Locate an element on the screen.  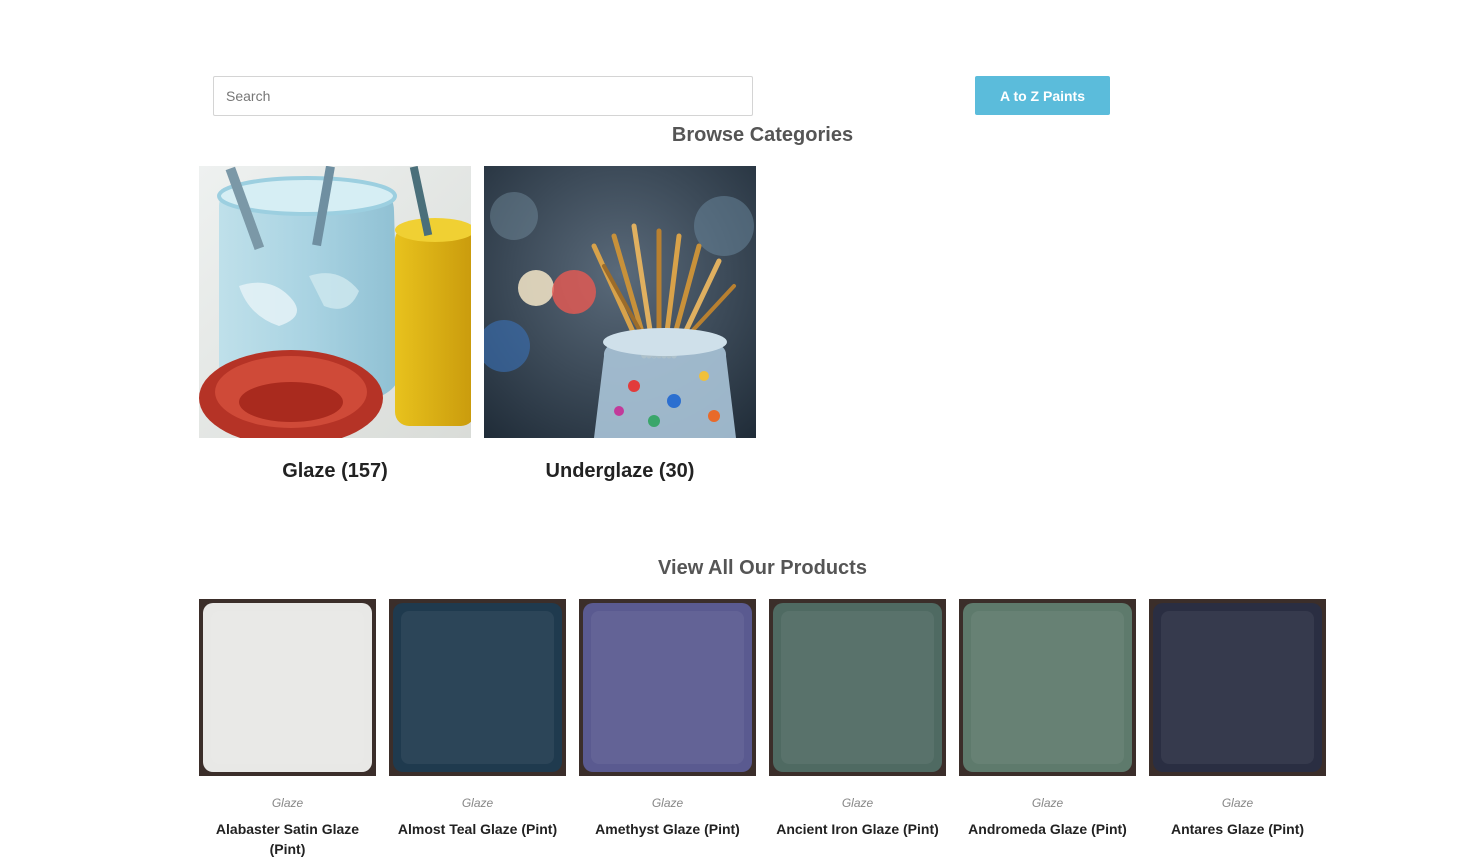
a-to-z-paints-button: A to Z Paints is located at coordinates (1042, 95).